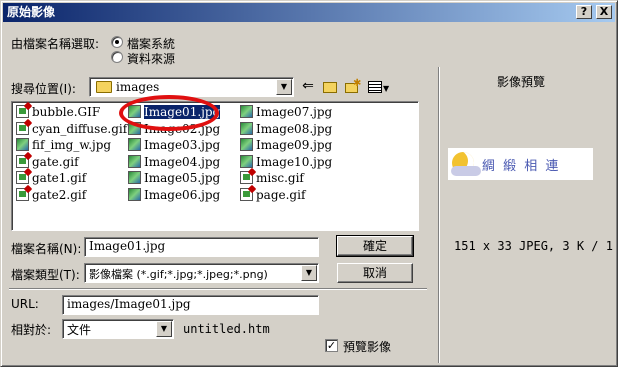 This screenshot has width=618, height=367. I want to click on back-arrow-icon: ⇐, so click(308, 87).